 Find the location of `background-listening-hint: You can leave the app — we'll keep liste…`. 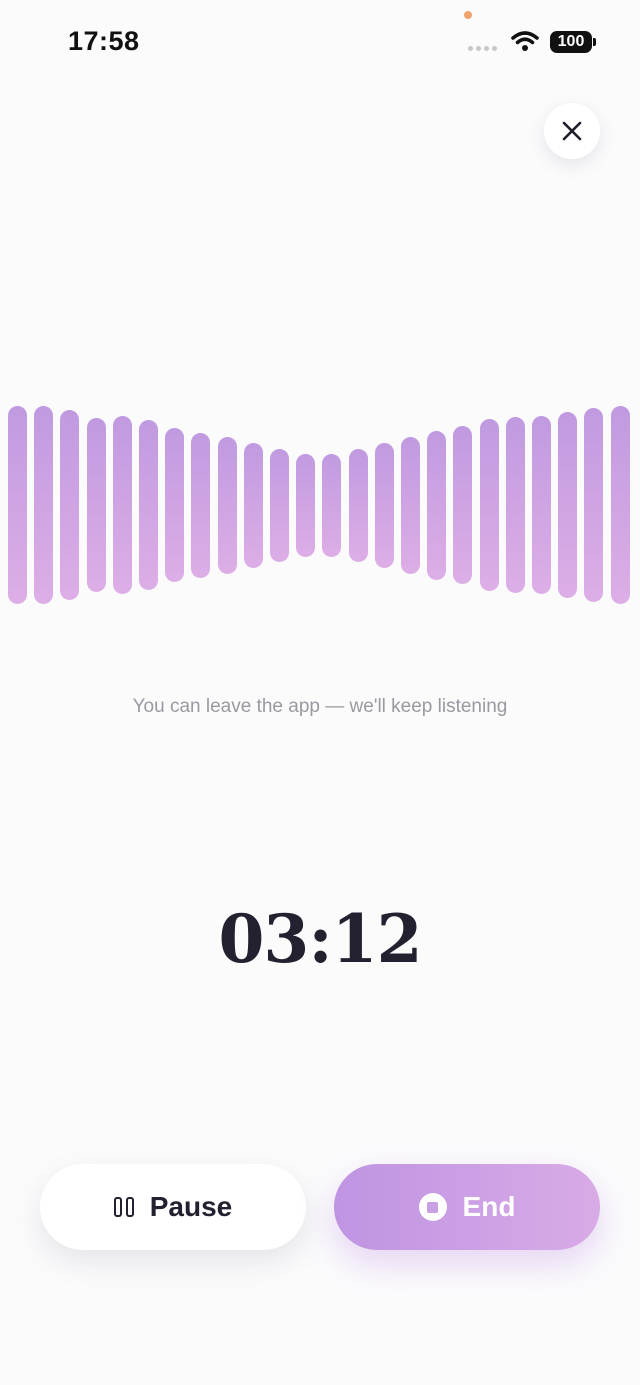

background-listening-hint: You can leave the app — we'll keep liste… is located at coordinates (320, 706).